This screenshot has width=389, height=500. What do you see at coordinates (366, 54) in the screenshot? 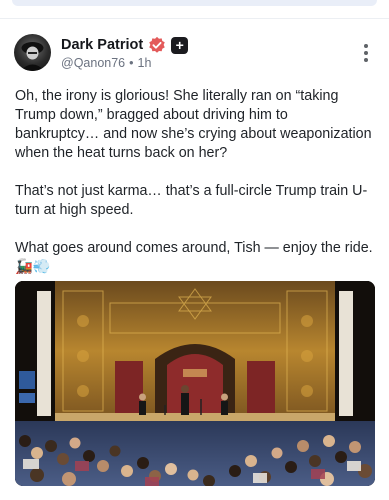
I see `vertical-ellipsis-icon` at bounding box center [366, 54].